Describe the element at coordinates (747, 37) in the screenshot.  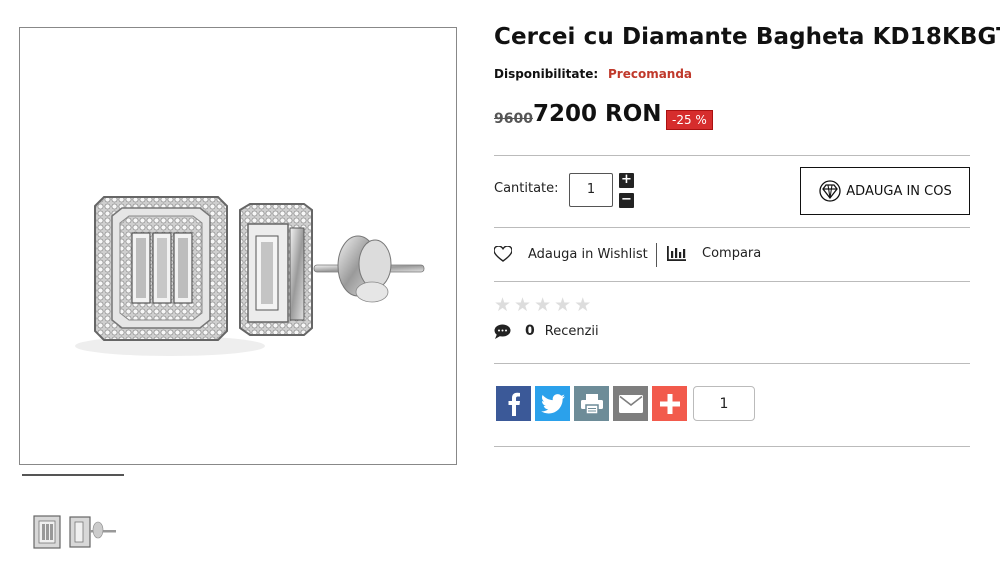
I see `product-title: Cercei cu Diamante Bagheta KD18KBGT3` at that location.